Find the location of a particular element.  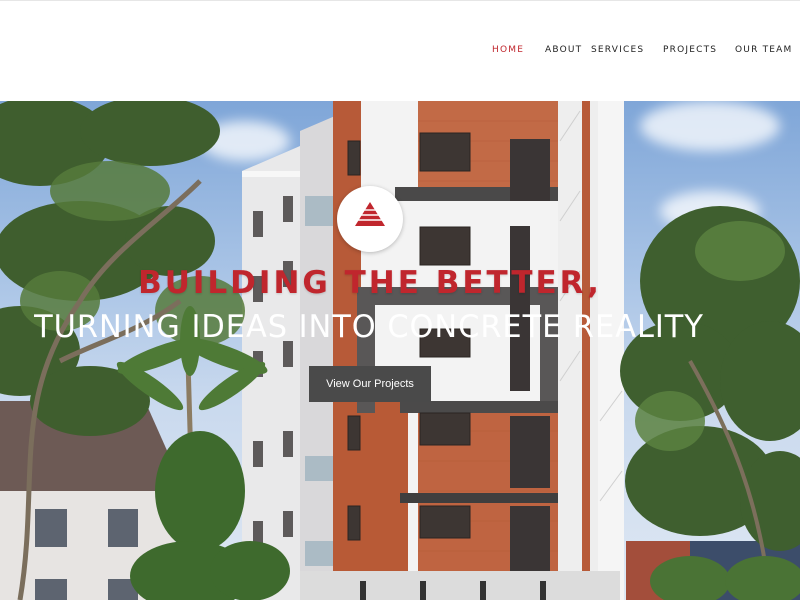

nav-home-link: HOME is located at coordinates (508, 50).